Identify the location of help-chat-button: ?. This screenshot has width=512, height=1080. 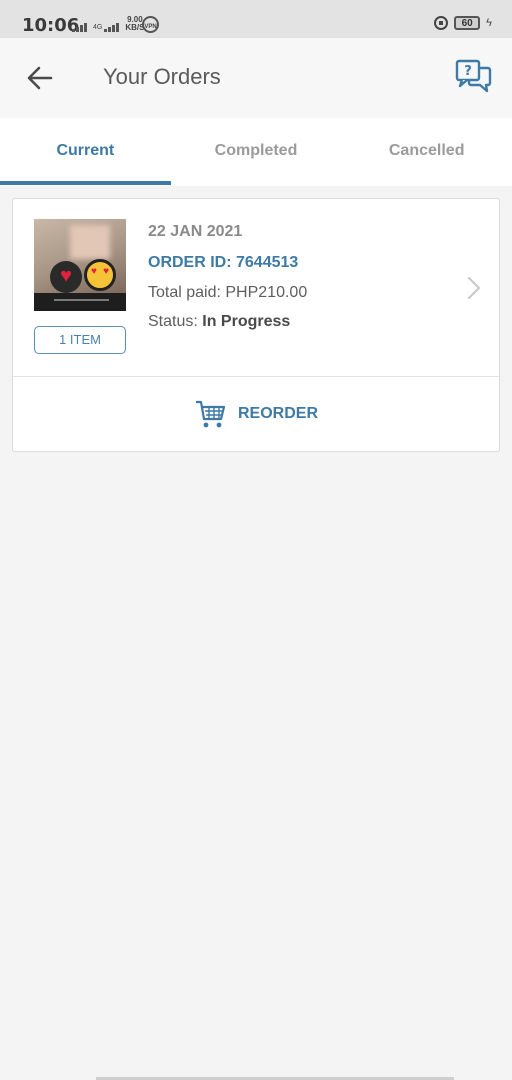
(474, 76).